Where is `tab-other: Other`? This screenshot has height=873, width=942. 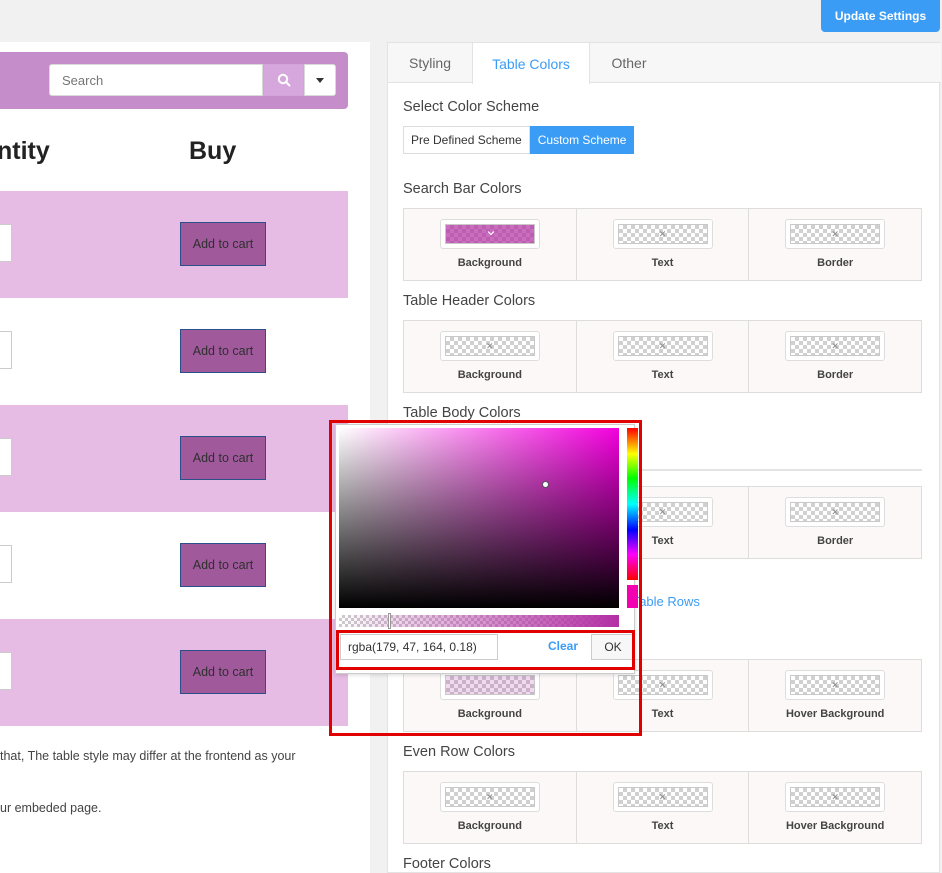 tab-other: Other is located at coordinates (629, 63).